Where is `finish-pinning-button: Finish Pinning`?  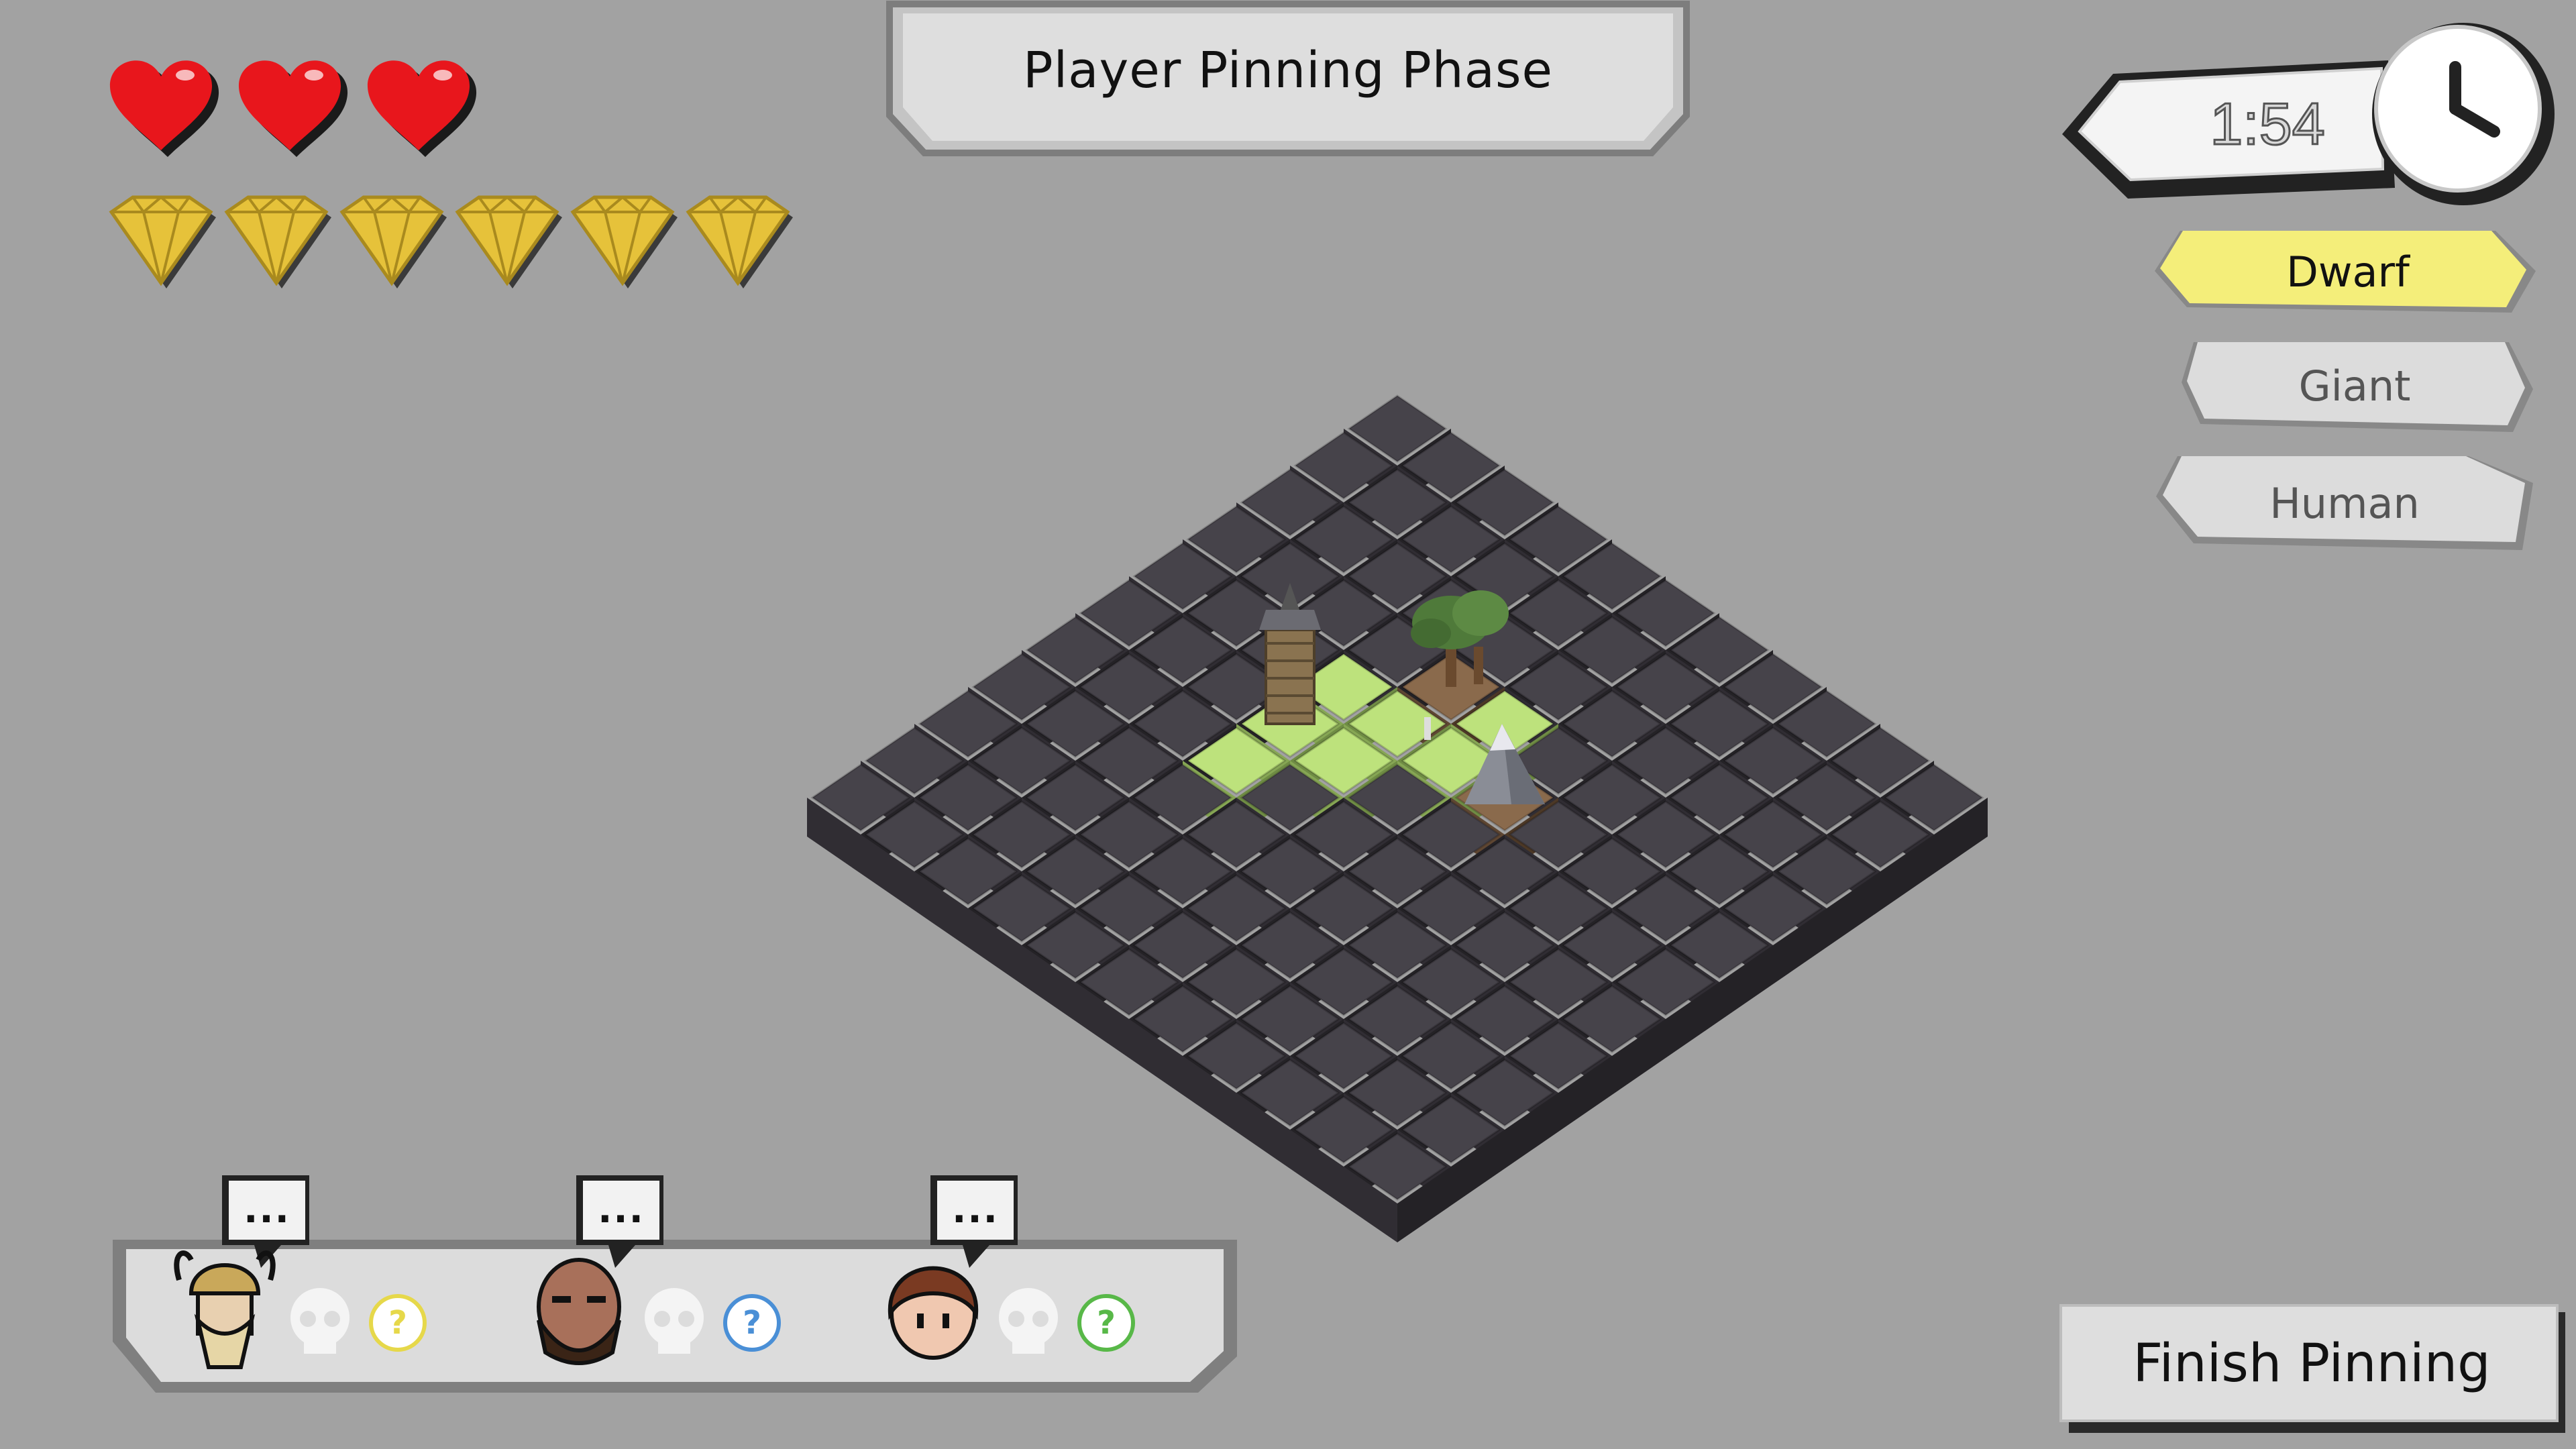 finish-pinning-button: Finish Pinning is located at coordinates (2311, 1364).